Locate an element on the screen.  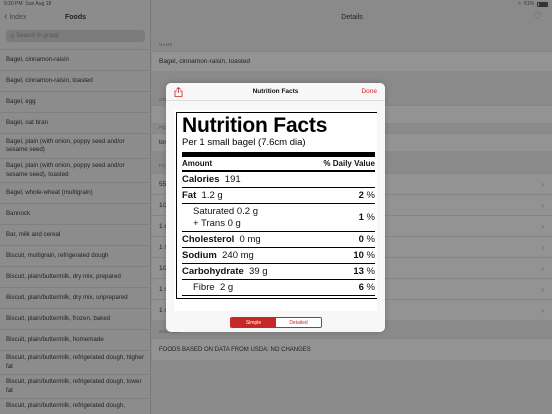
battery-percent: 61% is located at coordinates (528, 4).